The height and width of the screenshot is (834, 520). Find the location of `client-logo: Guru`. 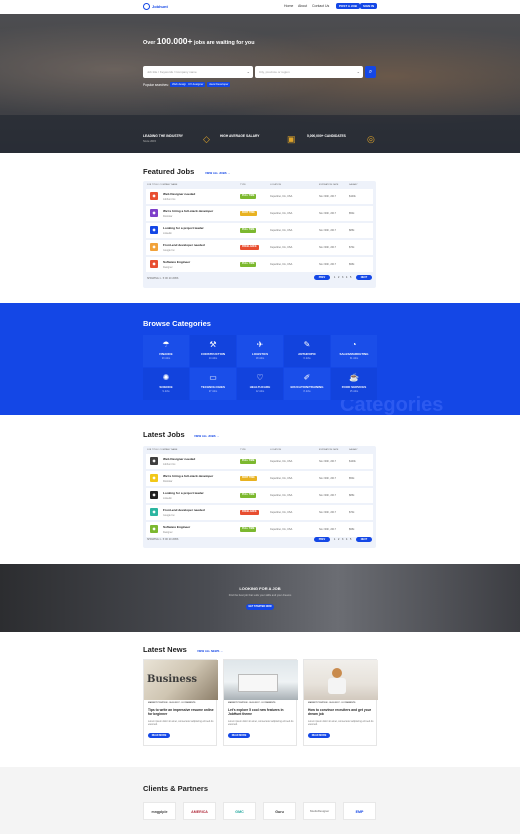

client-logo: Guru is located at coordinates (279, 811).